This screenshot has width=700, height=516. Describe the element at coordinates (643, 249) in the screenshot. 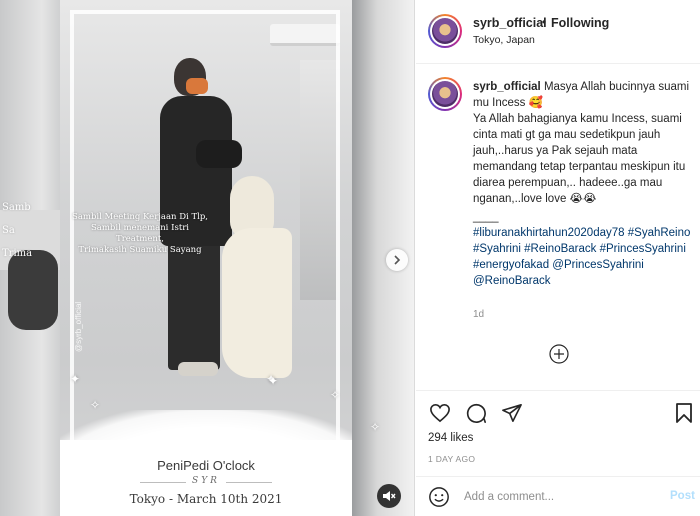

I see `hashtag-link: #PrincesSyahrini` at that location.